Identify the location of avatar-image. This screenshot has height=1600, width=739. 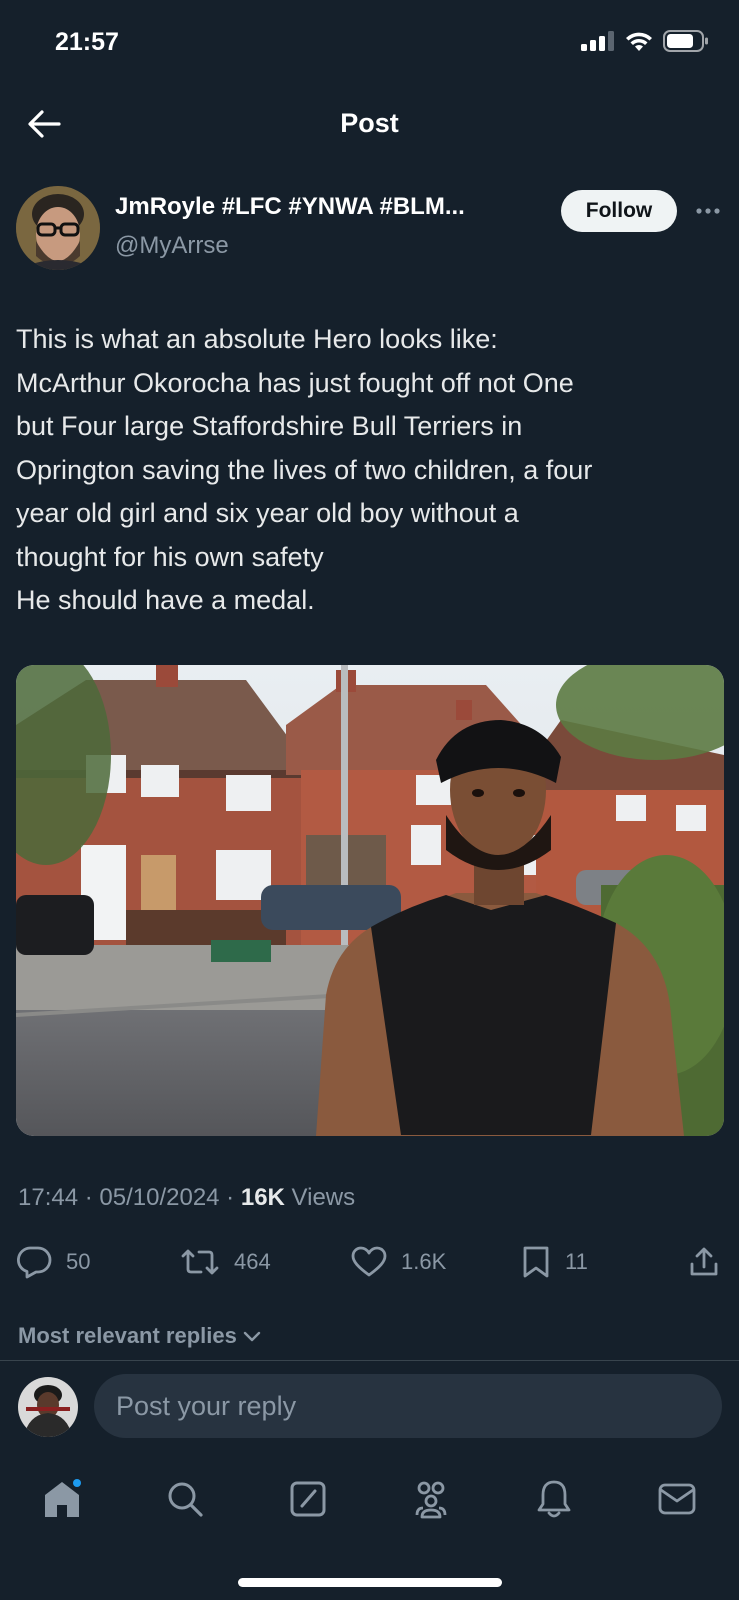
(58, 228).